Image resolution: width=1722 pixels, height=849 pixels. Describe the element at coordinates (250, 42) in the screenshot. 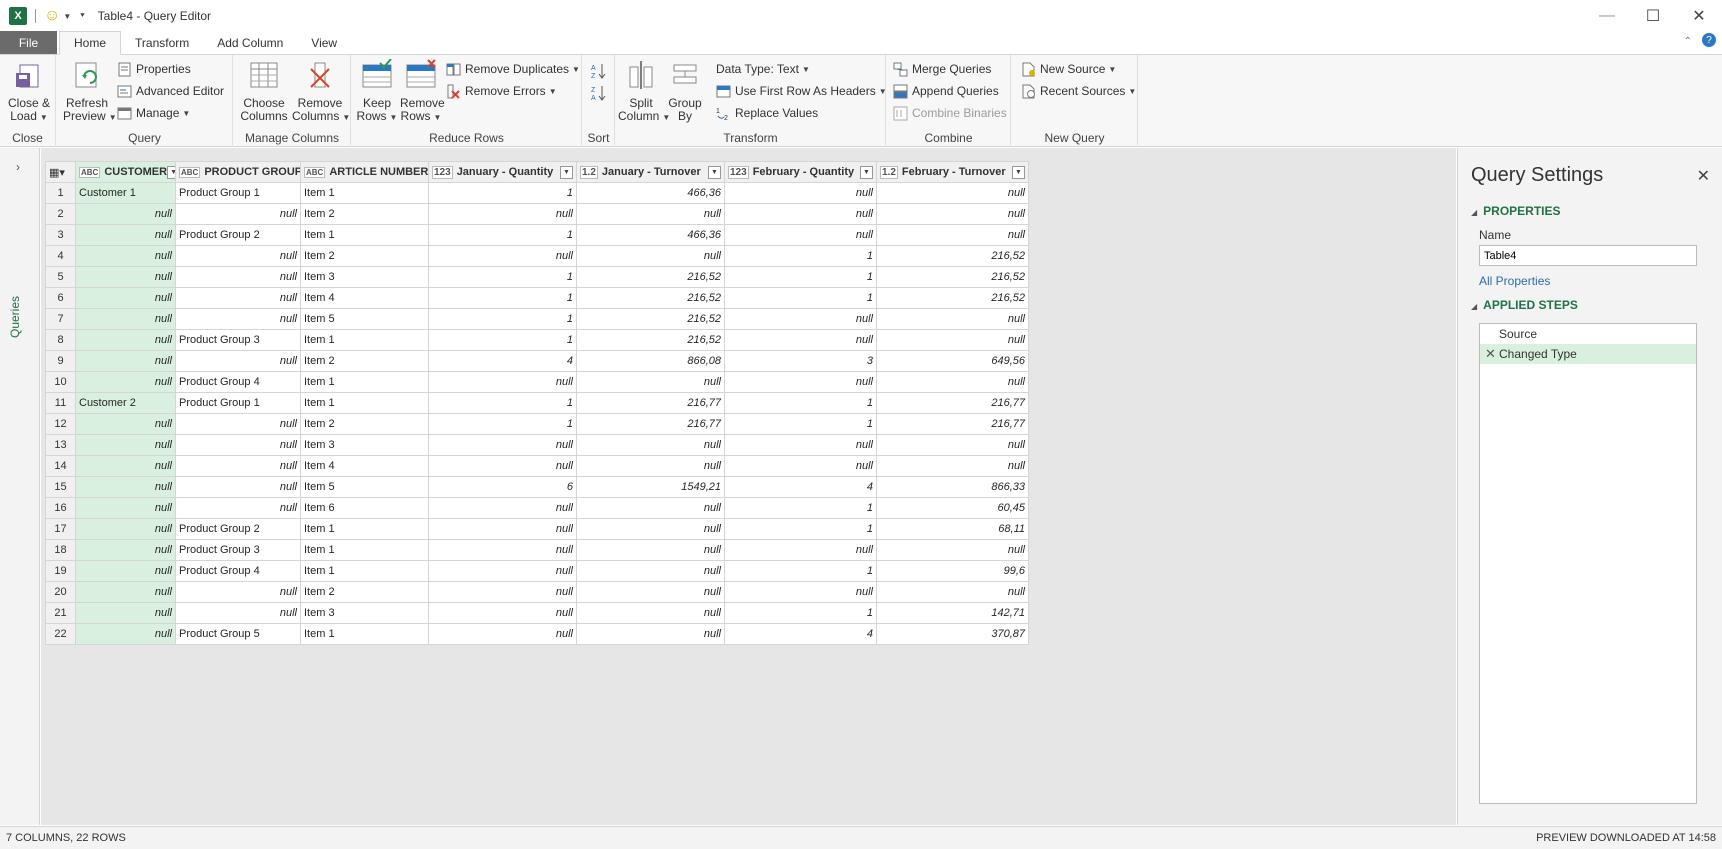

I see `tab-add-column: Add Column` at that location.